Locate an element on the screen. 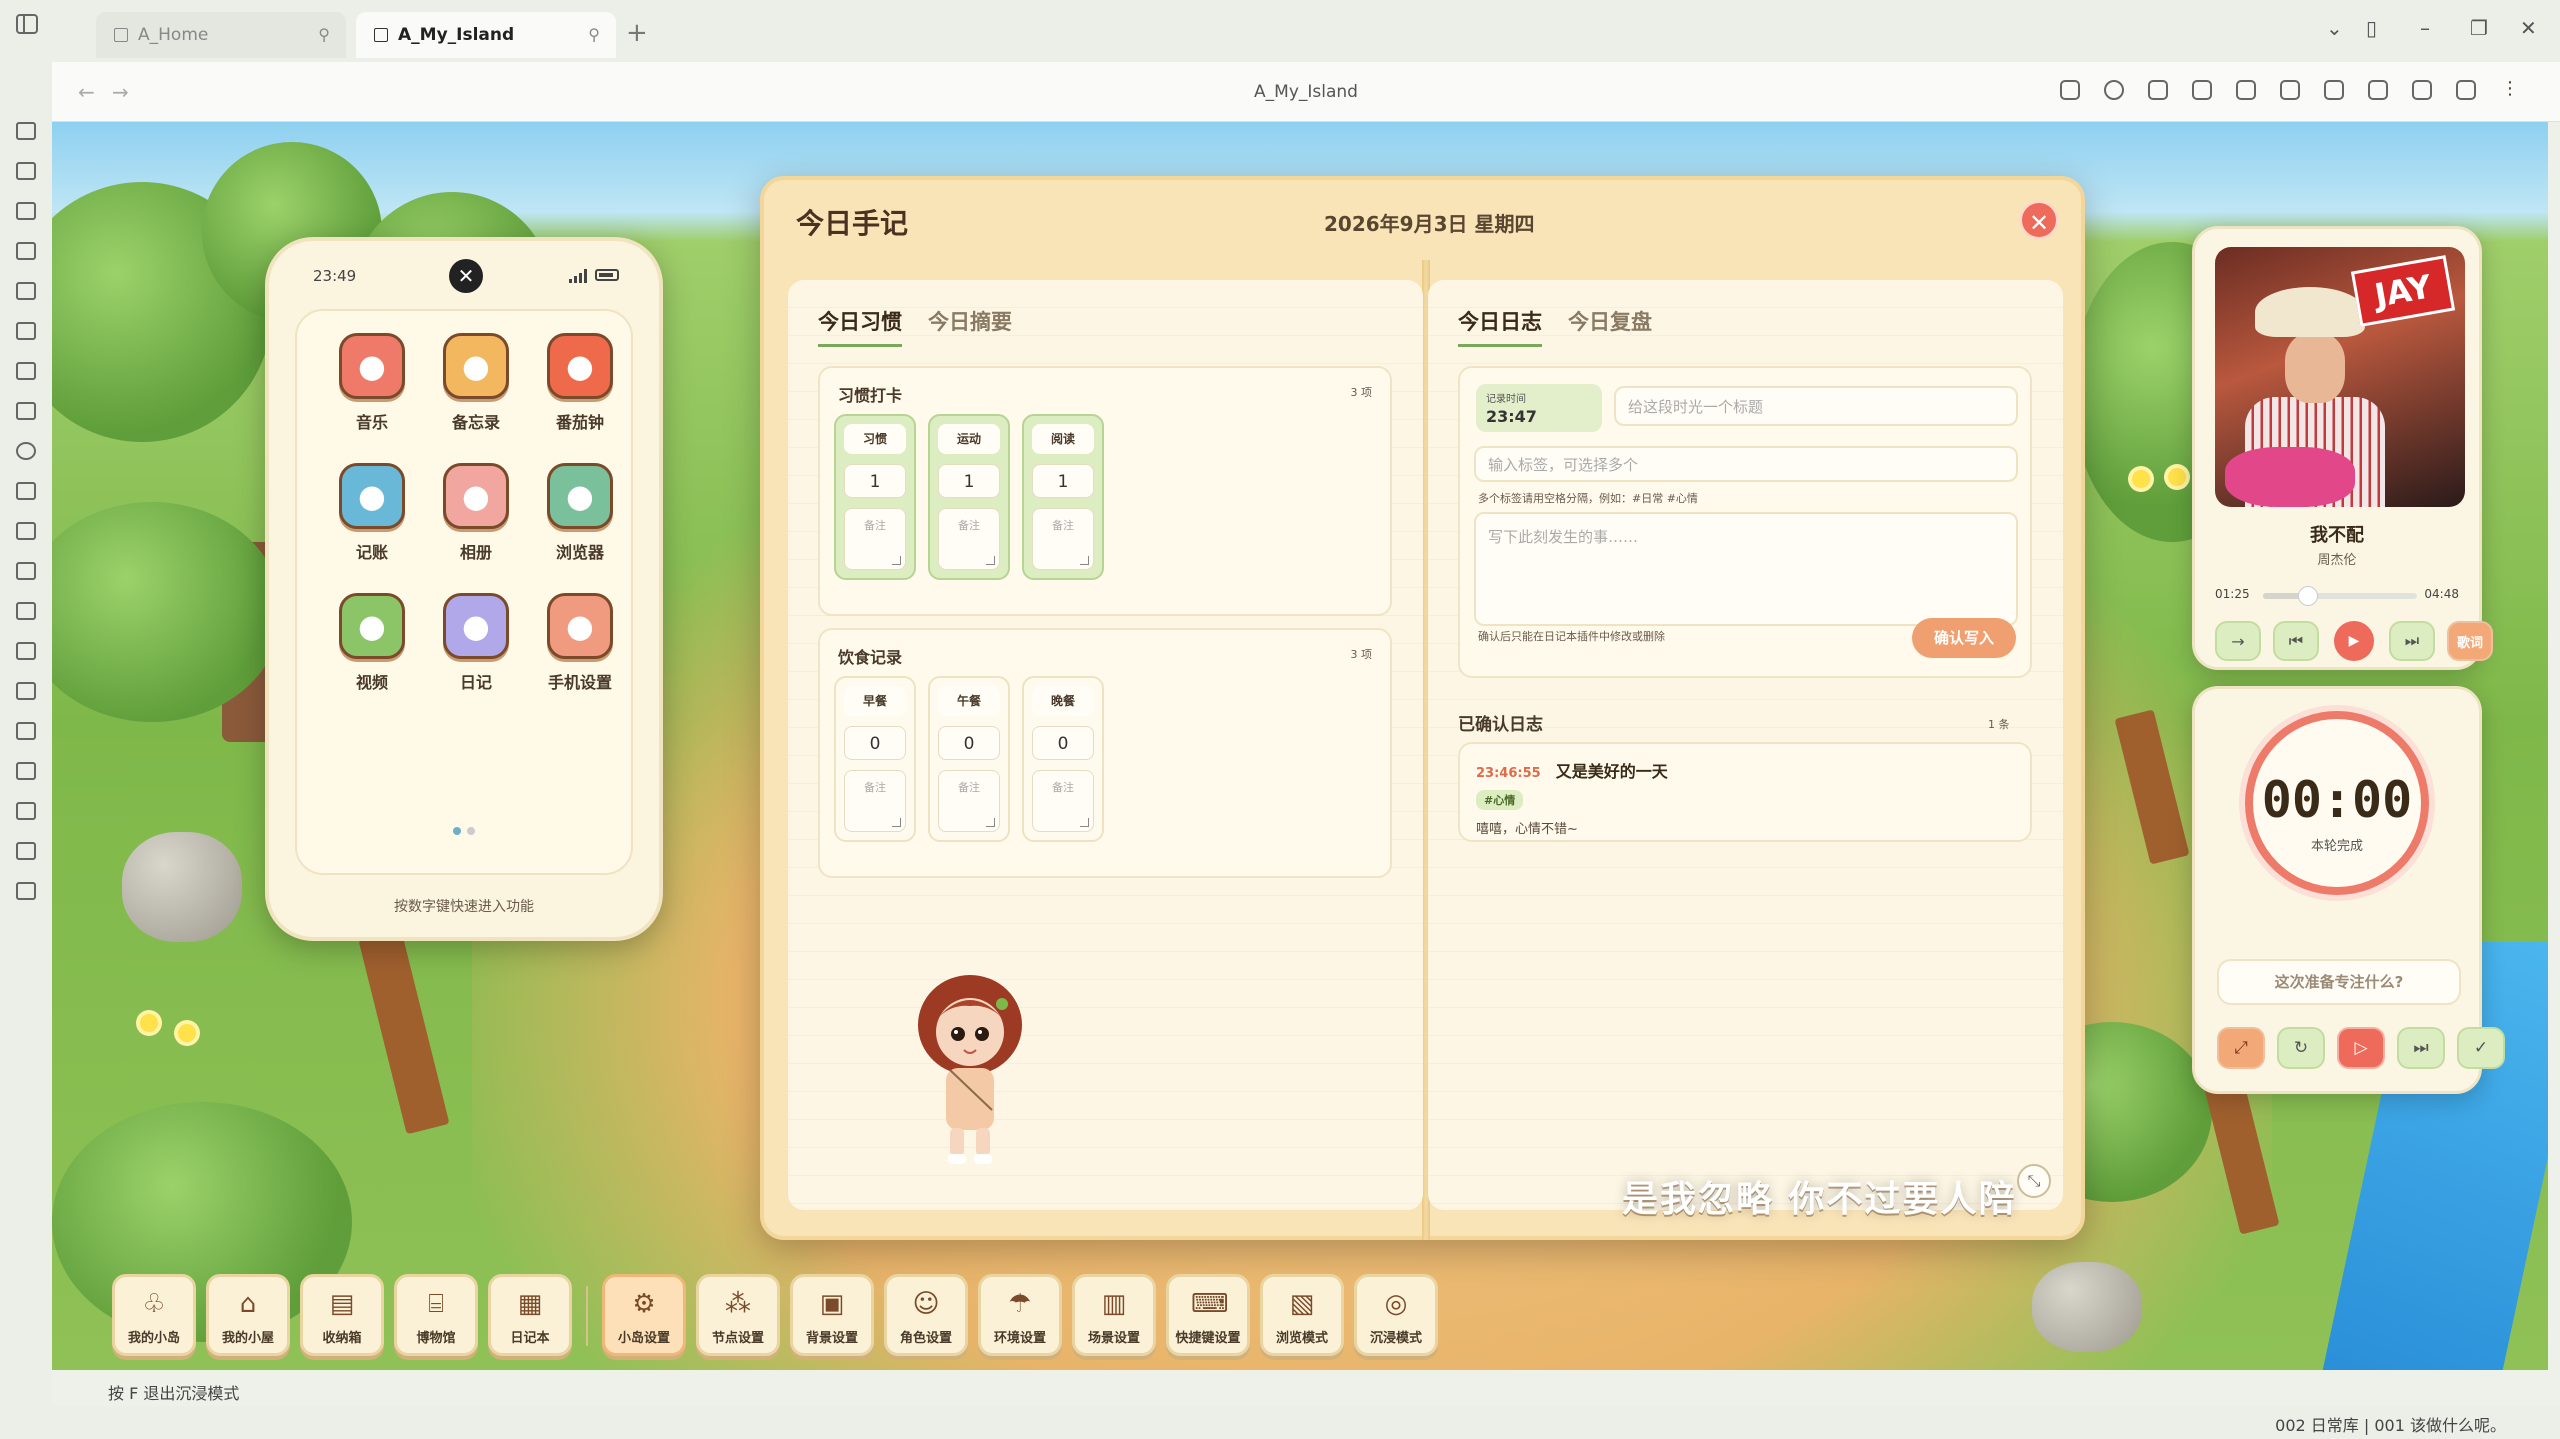 The width and height of the screenshot is (2560, 1439). restore-button: ❐ is located at coordinates (2479, 28).